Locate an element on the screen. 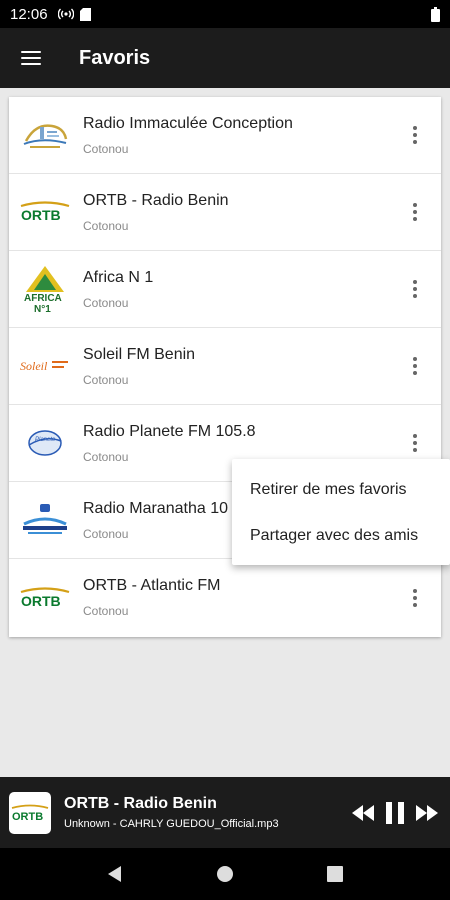 This screenshot has height=900, width=450. station-name: Radio Planete FM 105.8 is located at coordinates (169, 431).